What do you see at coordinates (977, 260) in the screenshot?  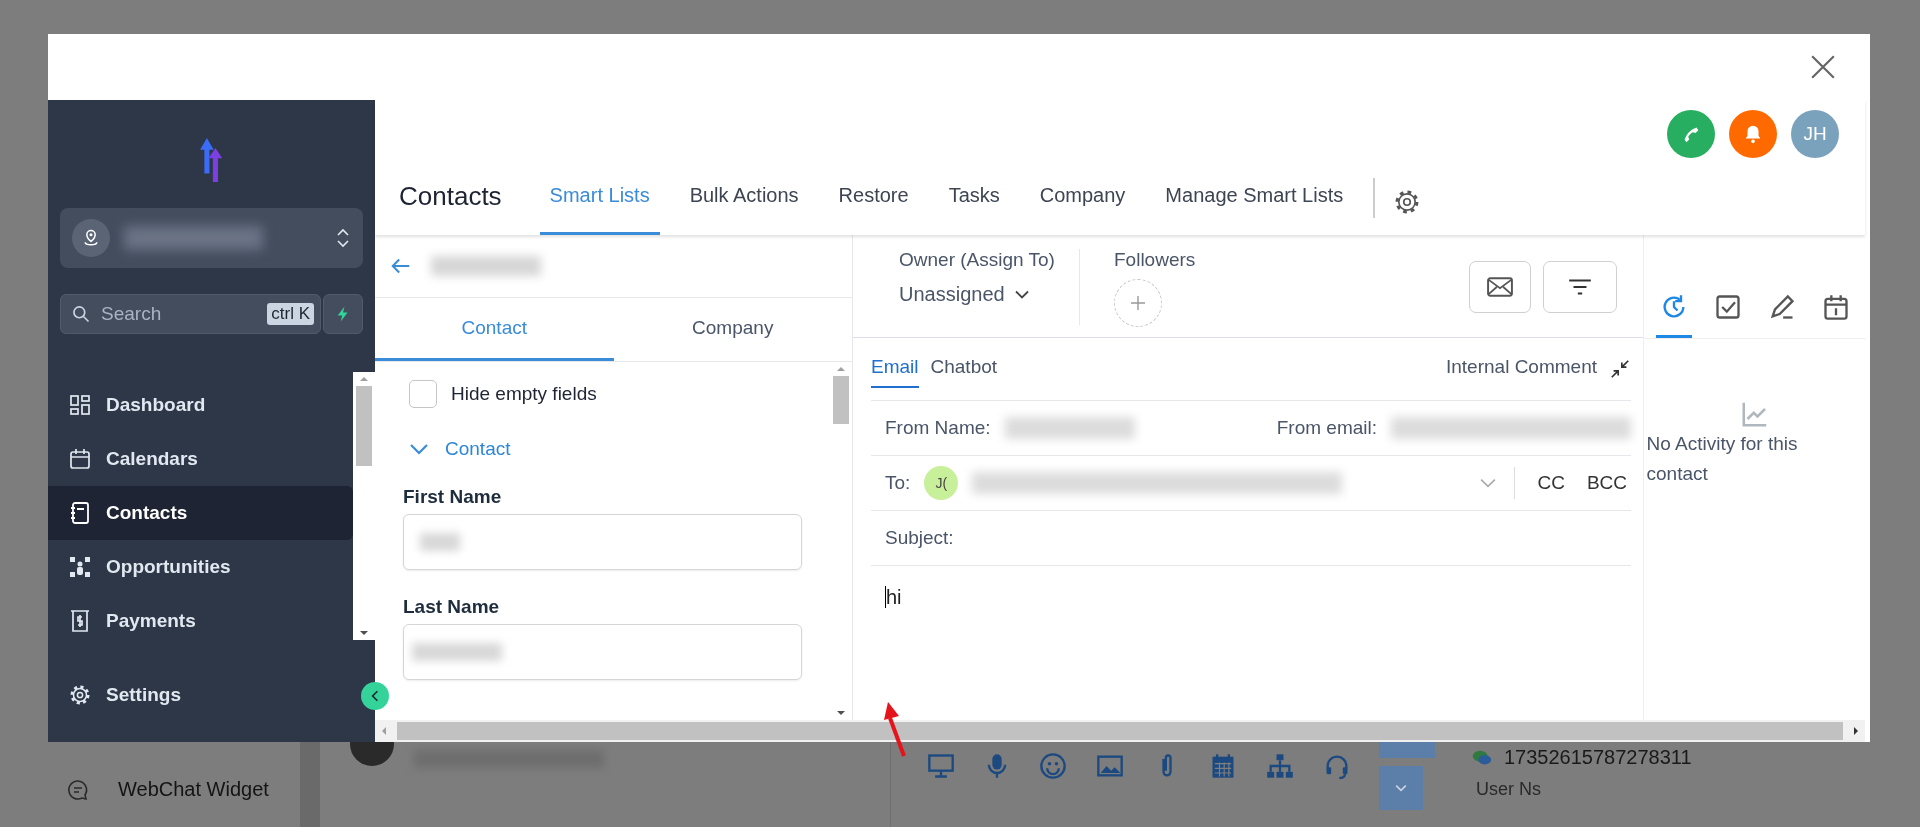 I see `owner-label: Owner (Assign To)` at bounding box center [977, 260].